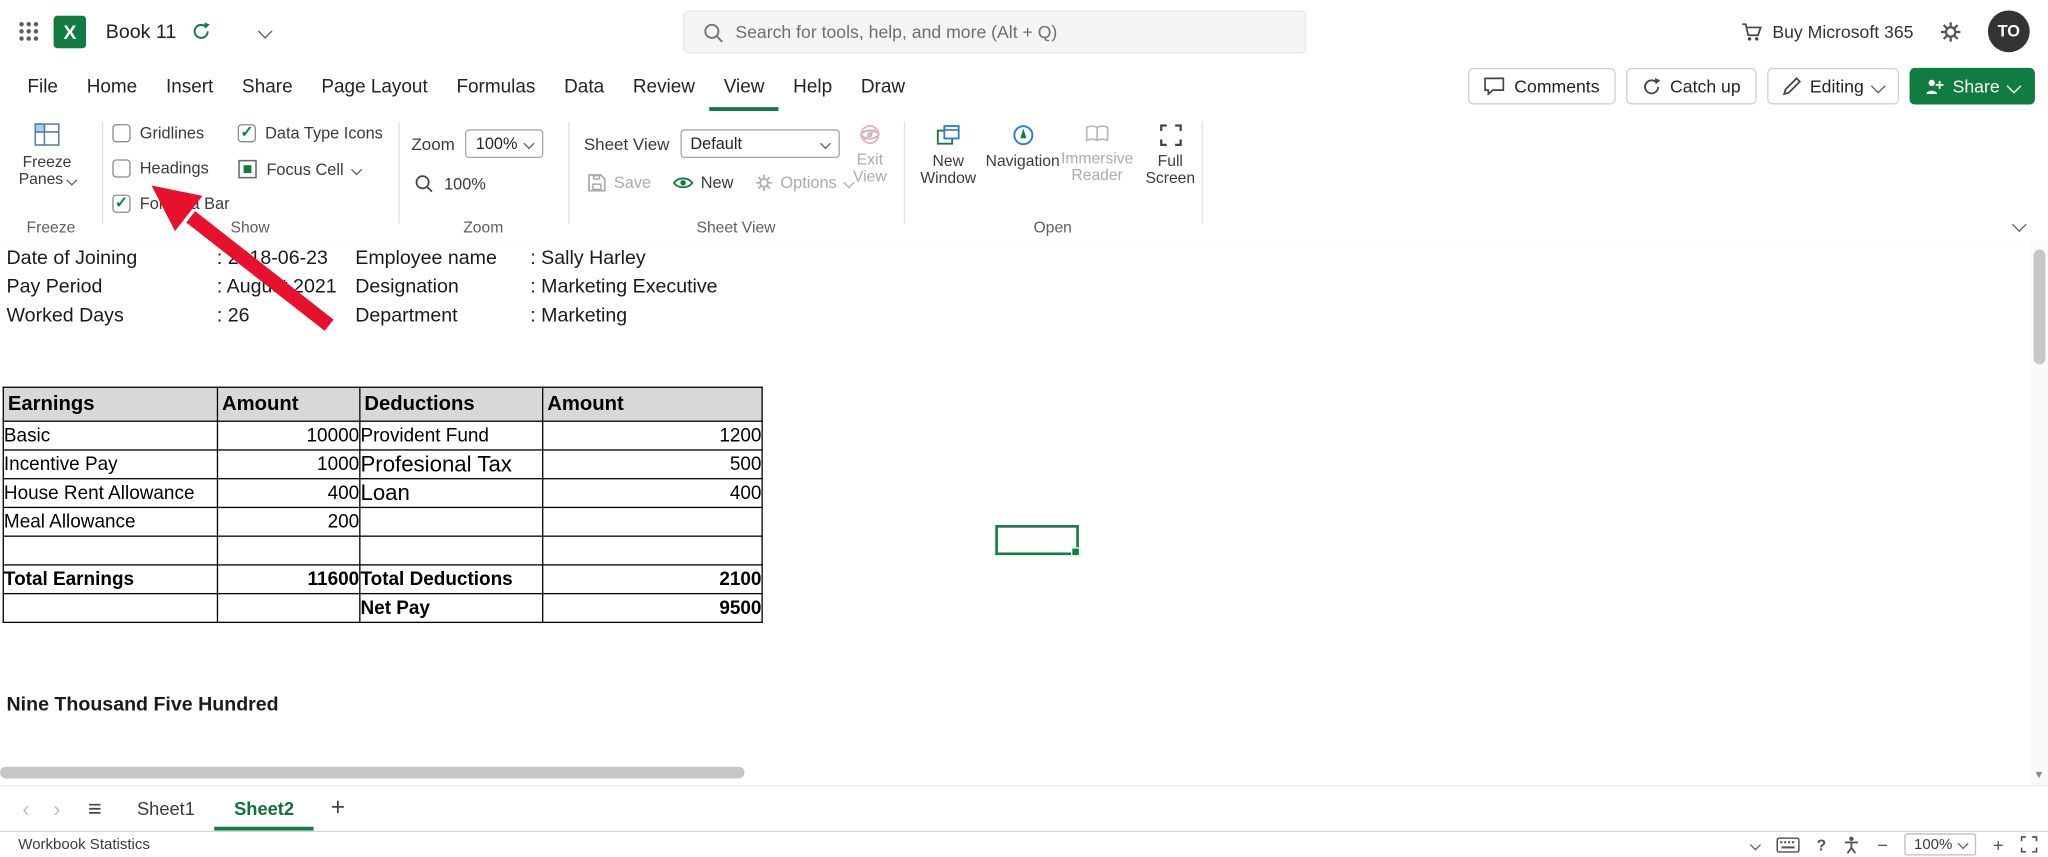  Describe the element at coordinates (578, 315) in the screenshot. I see `info-value: : Marketing` at that location.